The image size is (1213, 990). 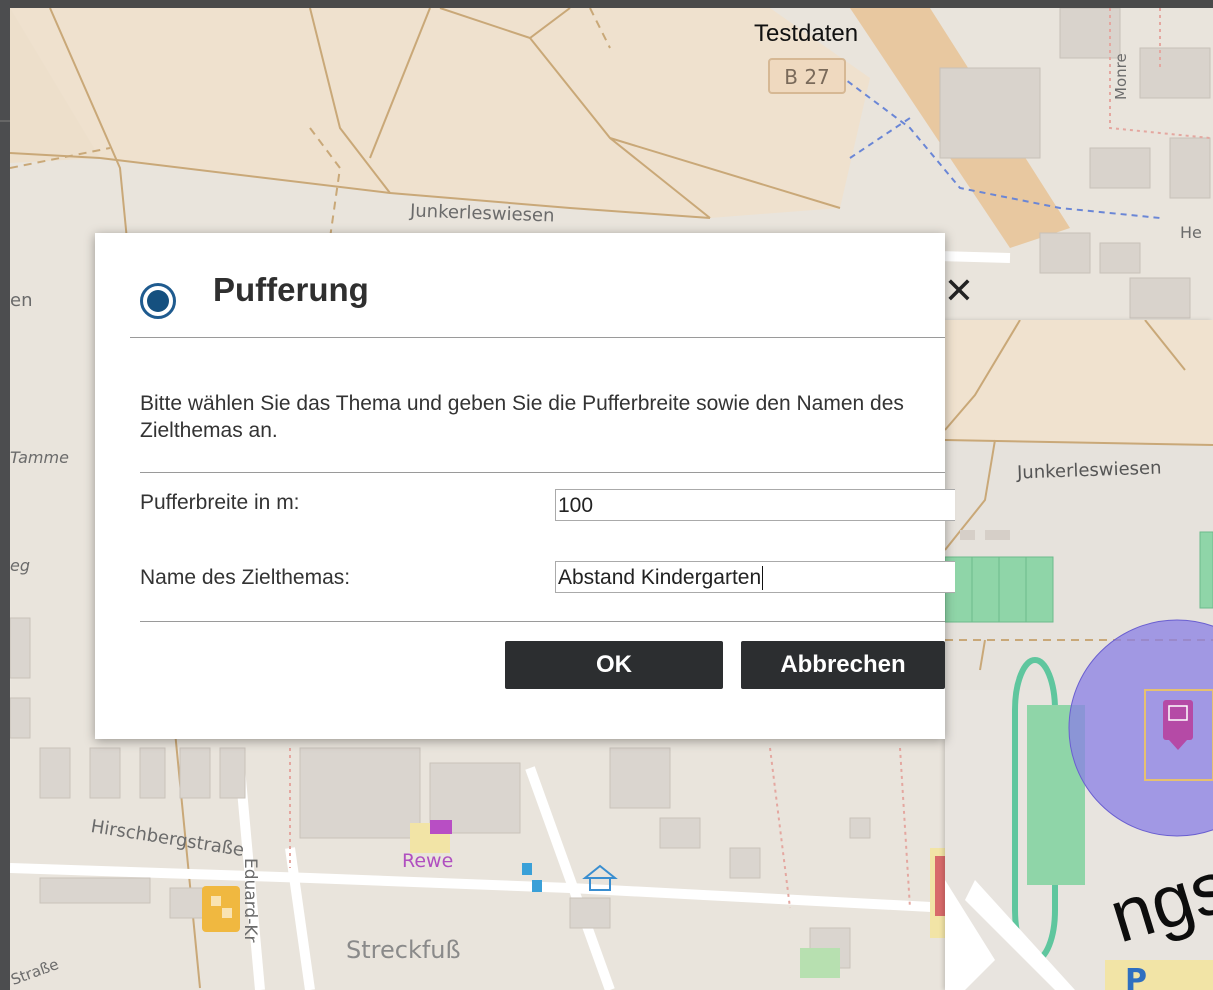 I want to click on target-name-input: Abstand Kindergarten, so click(x=755, y=577).